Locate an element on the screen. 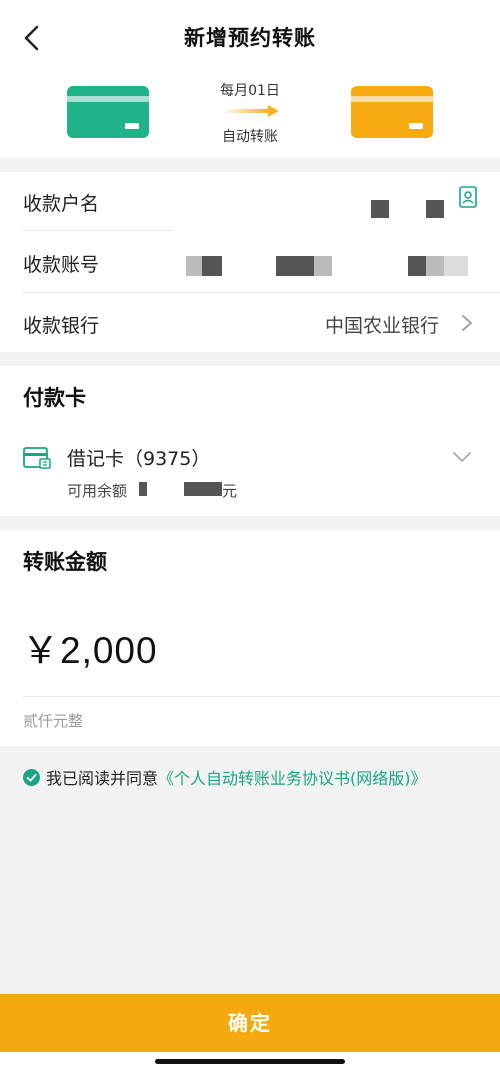 This screenshot has height=1072, width=500. checkbox-checked-icon is located at coordinates (31, 777).